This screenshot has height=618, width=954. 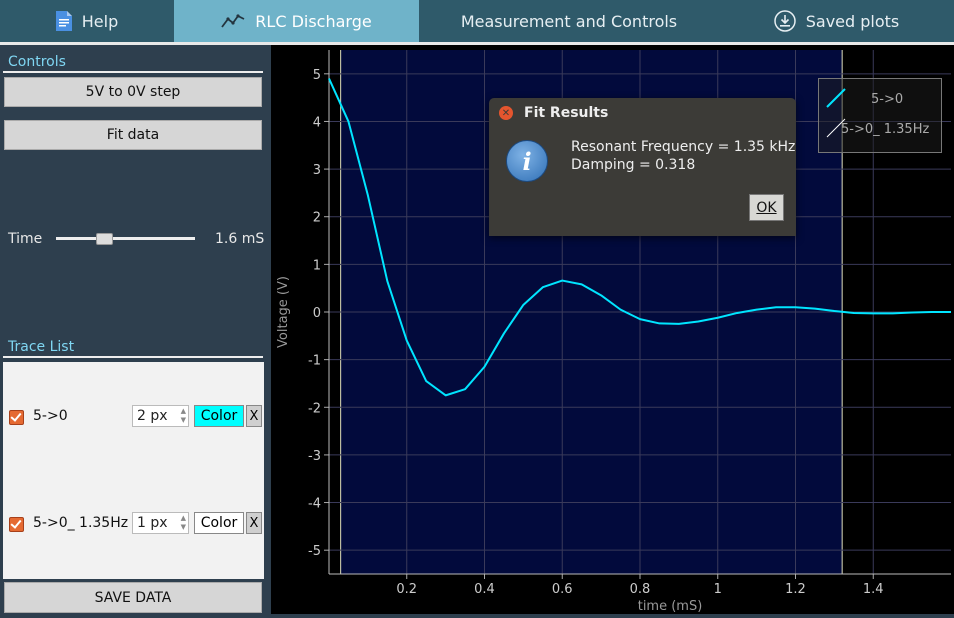 I want to click on controls-divider, so click(x=133, y=72).